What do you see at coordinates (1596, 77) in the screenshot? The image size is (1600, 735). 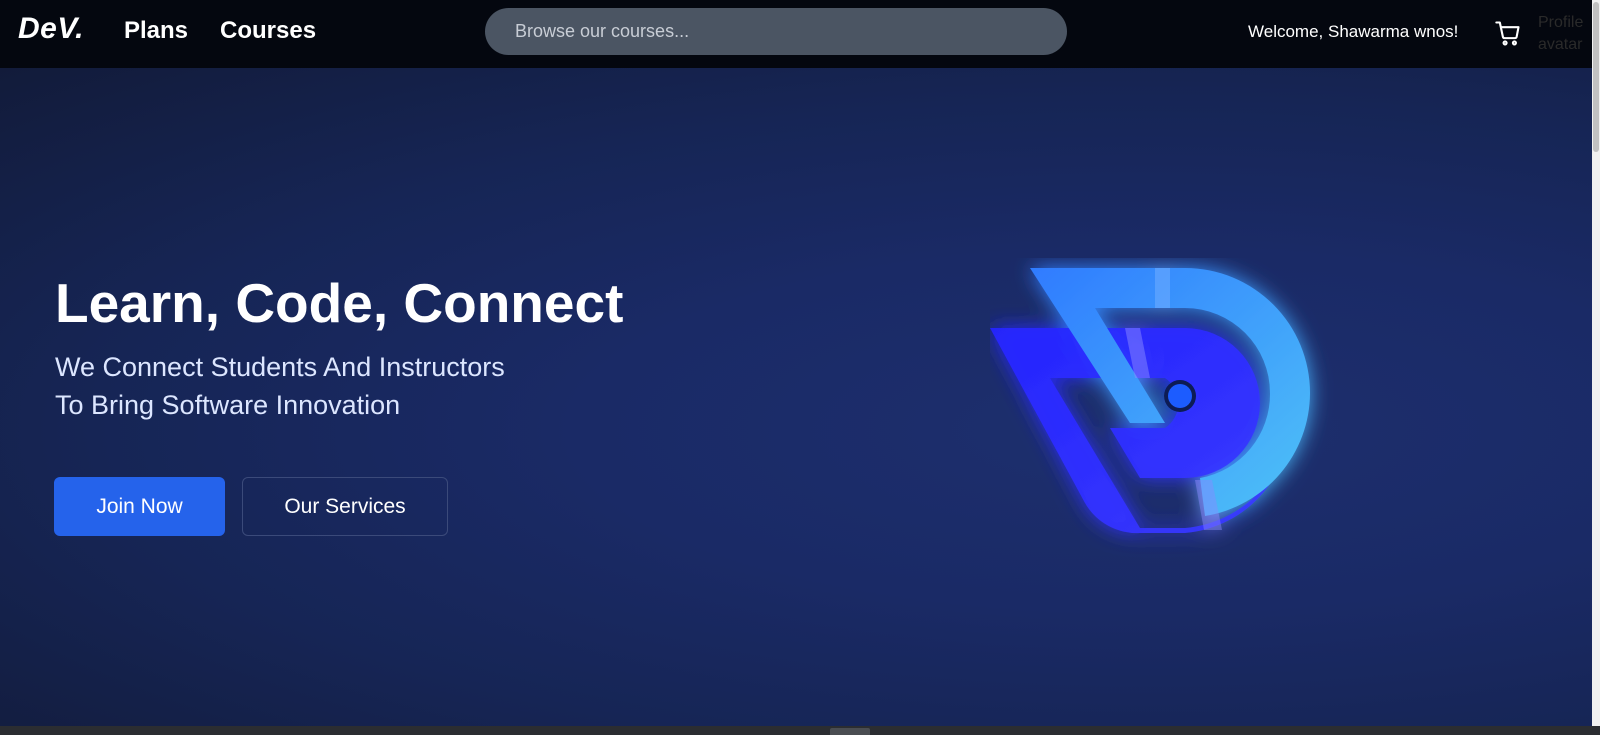 I see `scrollbar-thumb` at bounding box center [1596, 77].